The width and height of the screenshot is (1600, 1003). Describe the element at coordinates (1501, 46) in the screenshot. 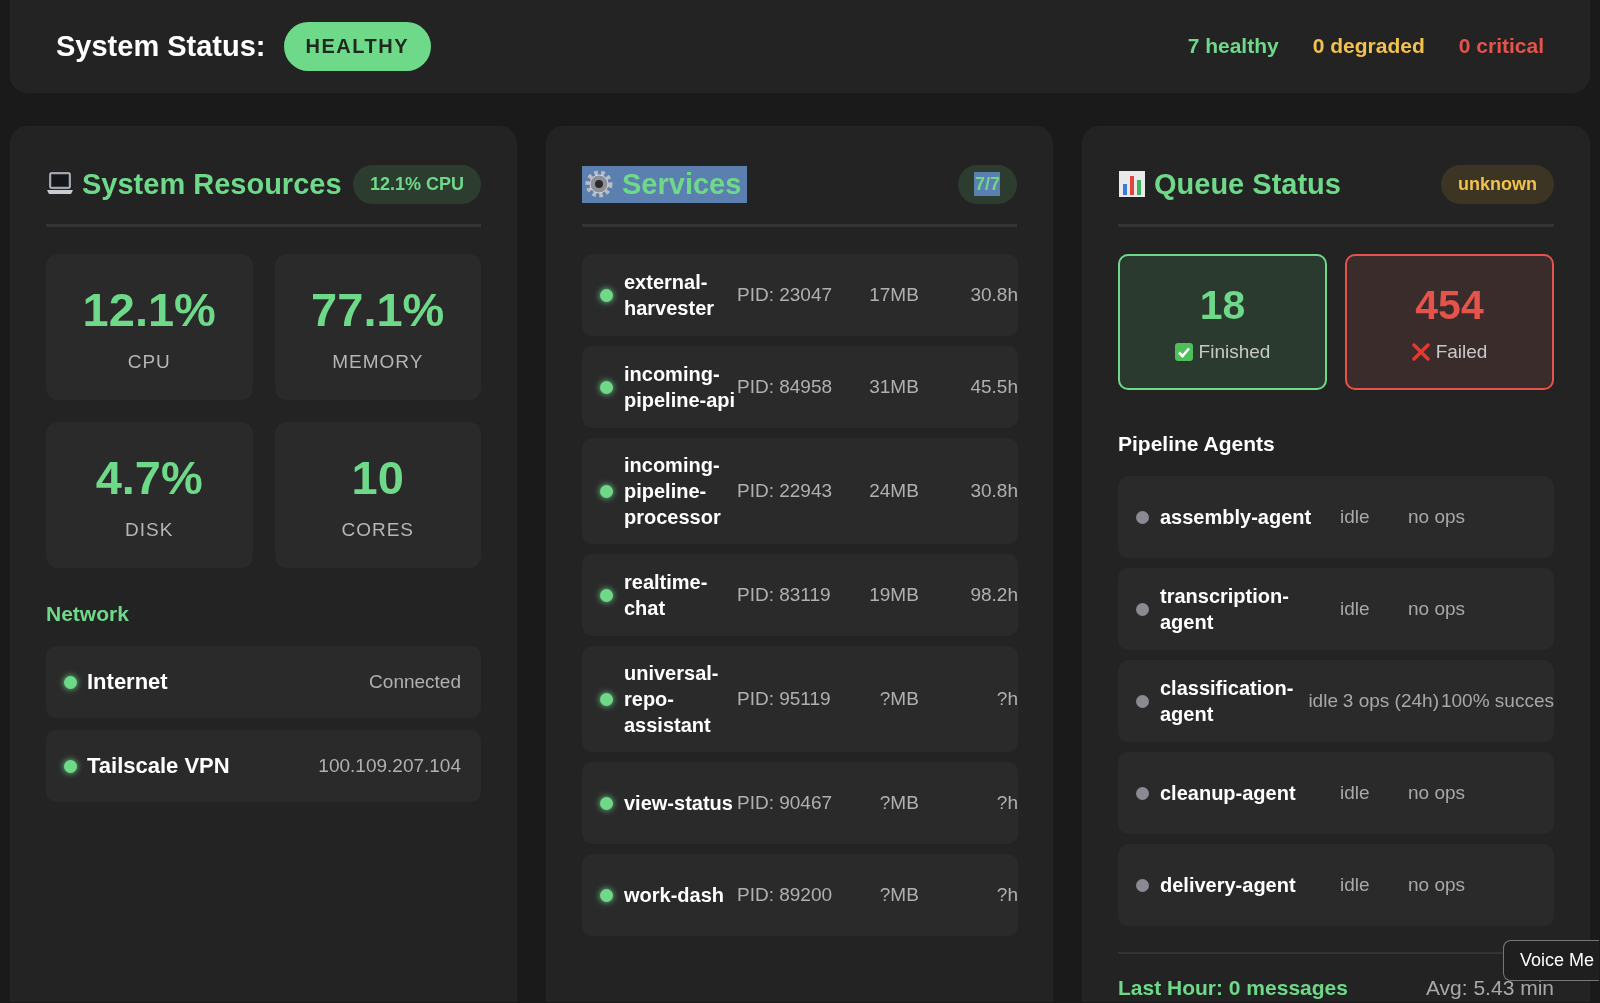

I see `status-count: 0 critical` at that location.